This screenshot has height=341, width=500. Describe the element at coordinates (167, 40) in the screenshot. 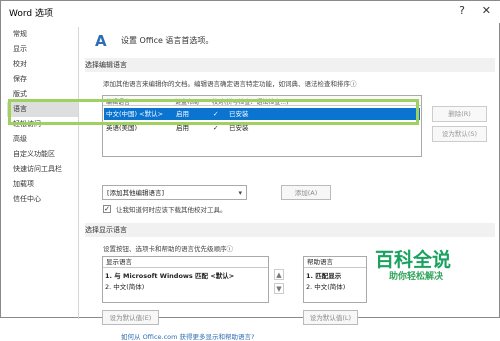

I see `page-heading: 设置 Office 语言首选项。` at that location.